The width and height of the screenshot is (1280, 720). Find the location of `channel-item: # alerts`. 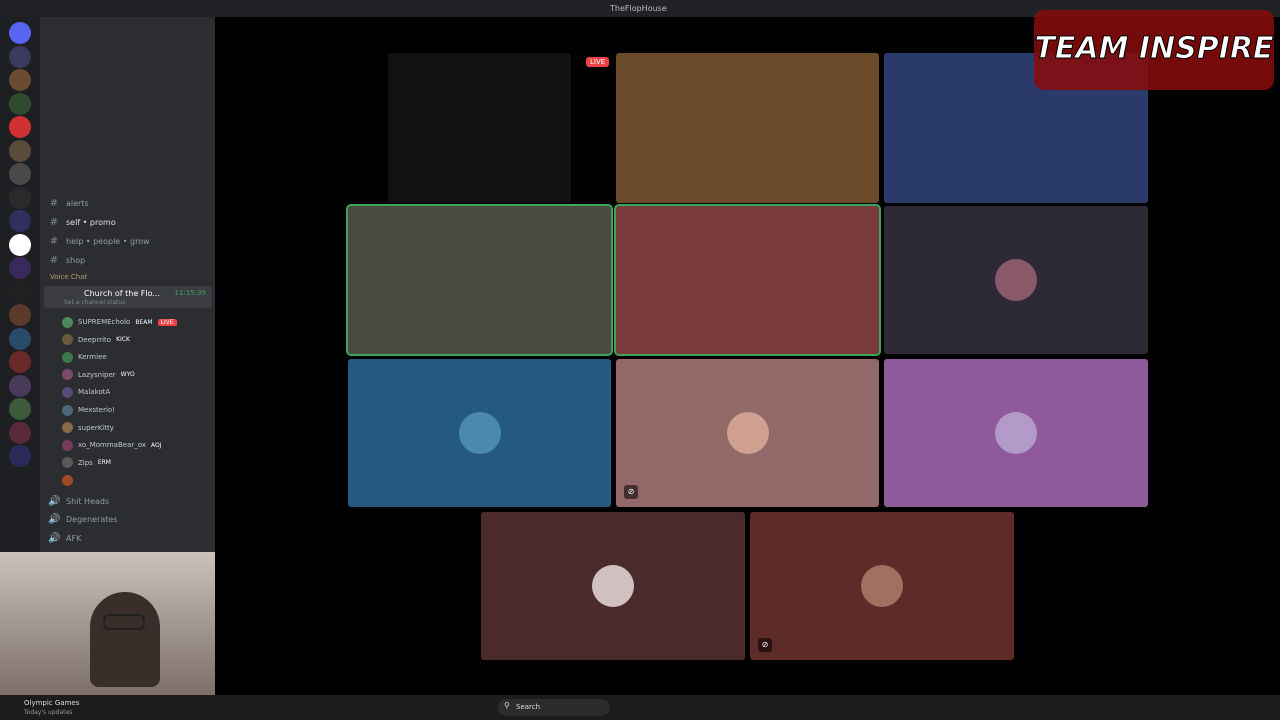

channel-item: # alerts is located at coordinates (68, 203).